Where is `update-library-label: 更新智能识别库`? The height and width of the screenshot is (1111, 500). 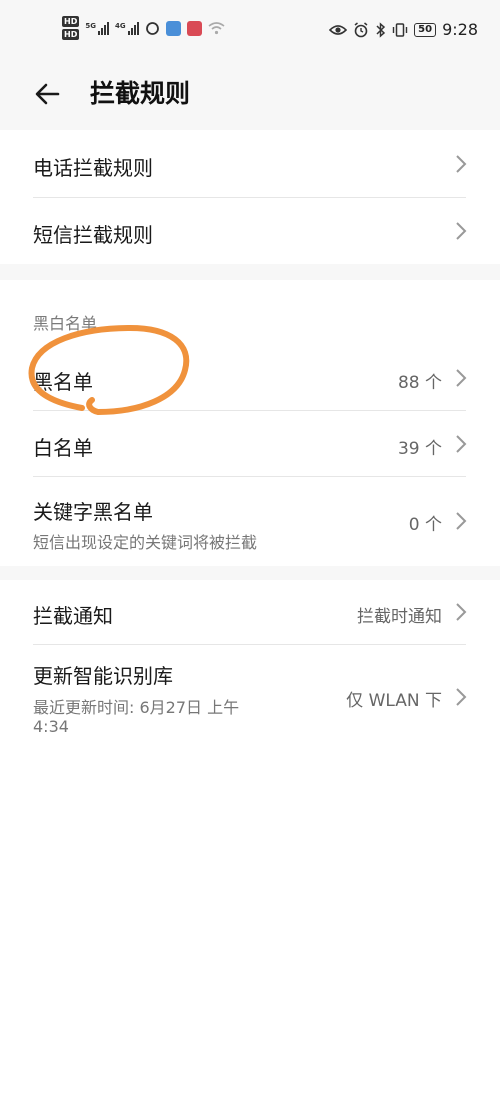
update-library-label: 更新智能识别库 is located at coordinates (103, 676).